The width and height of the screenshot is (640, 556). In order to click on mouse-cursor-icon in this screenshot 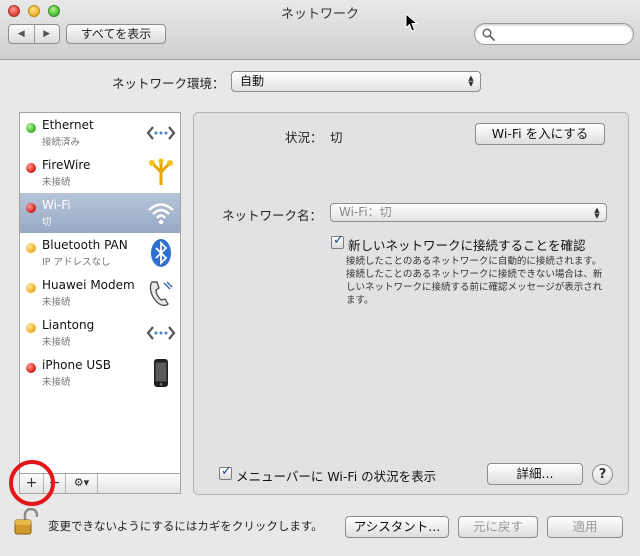, I will do `click(412, 22)`.